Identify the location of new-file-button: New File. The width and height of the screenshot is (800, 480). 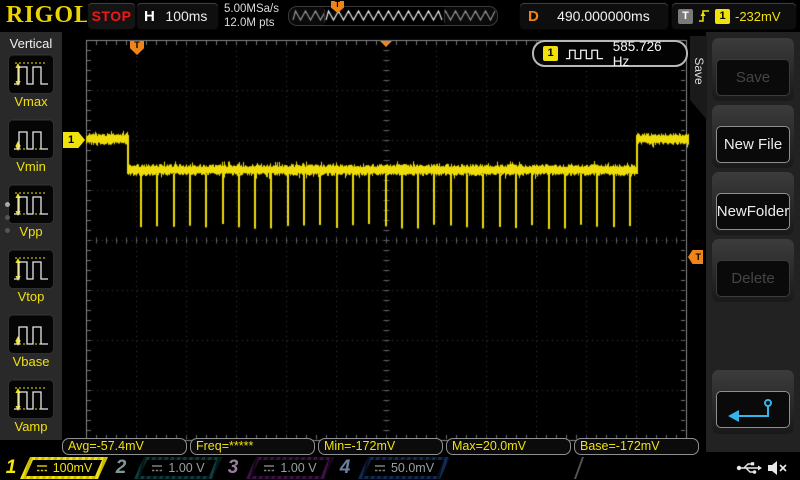
(753, 144).